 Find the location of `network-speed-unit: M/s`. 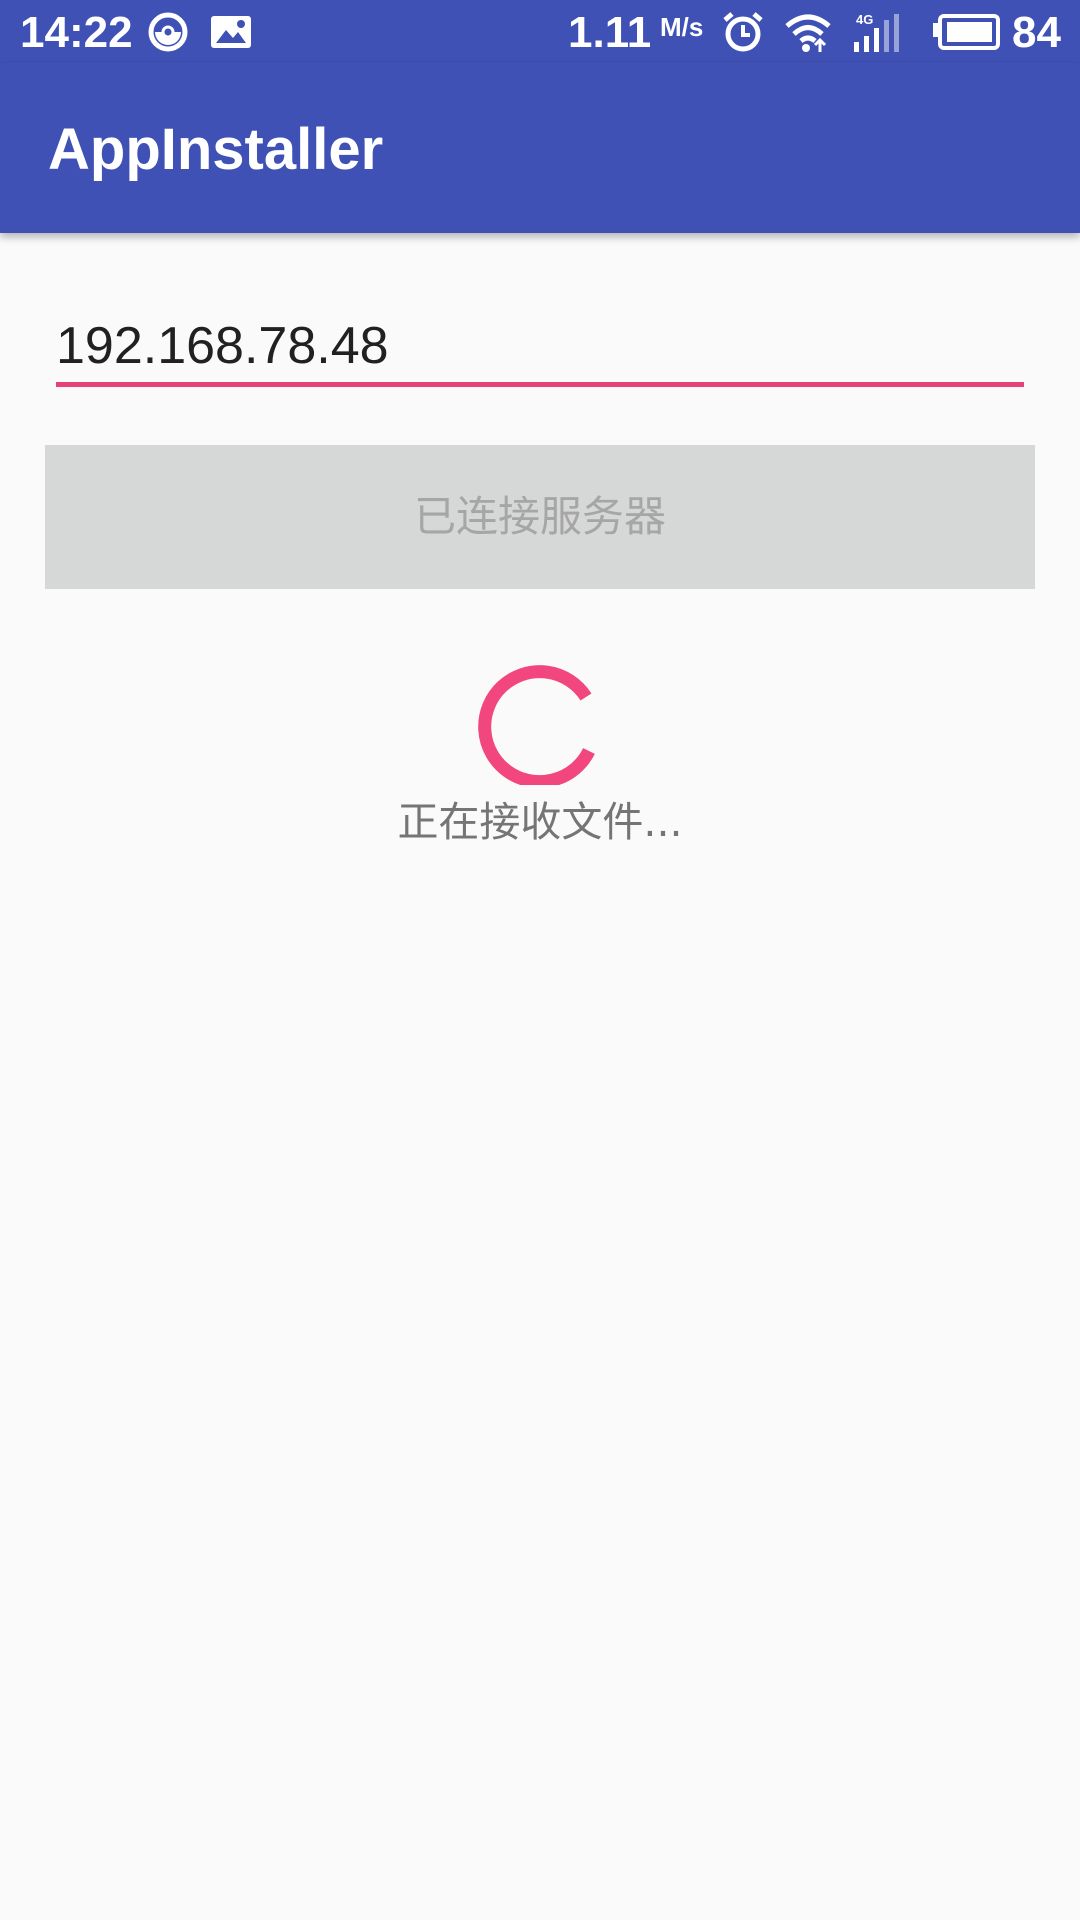

network-speed-unit: M/s is located at coordinates (682, 27).